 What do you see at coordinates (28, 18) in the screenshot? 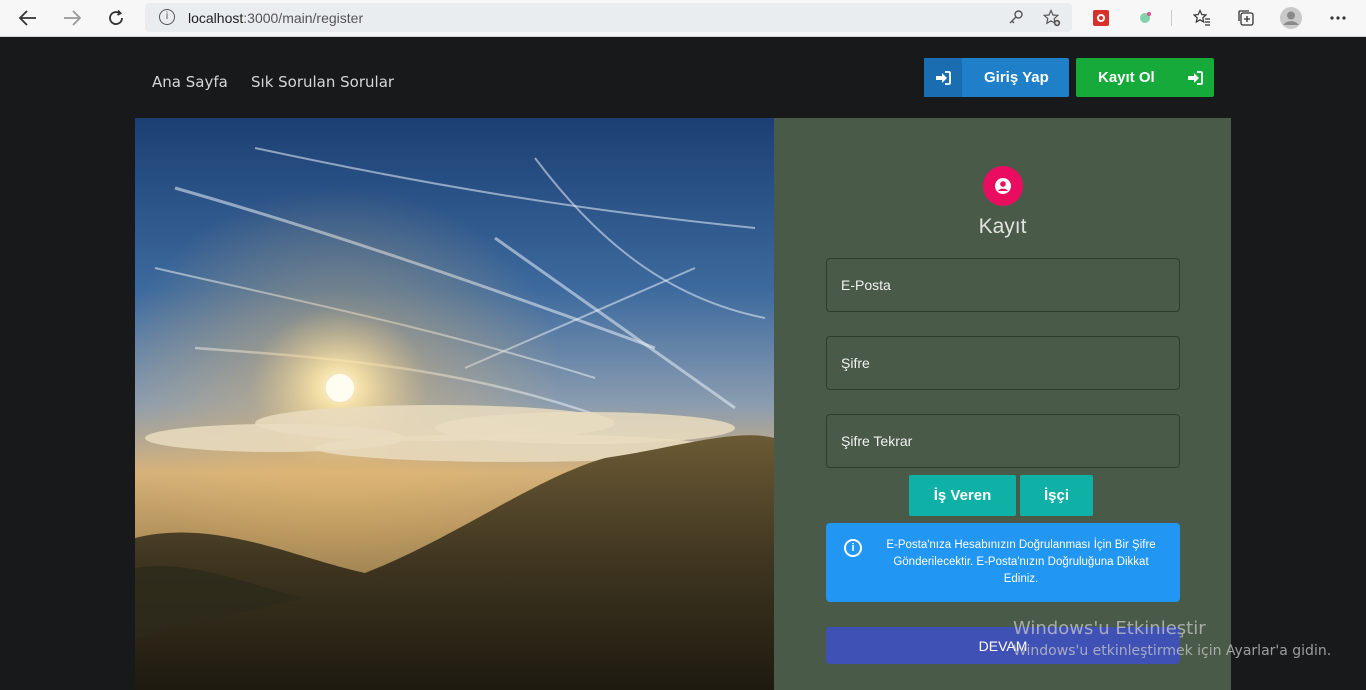
I see `back-arrow-icon` at bounding box center [28, 18].